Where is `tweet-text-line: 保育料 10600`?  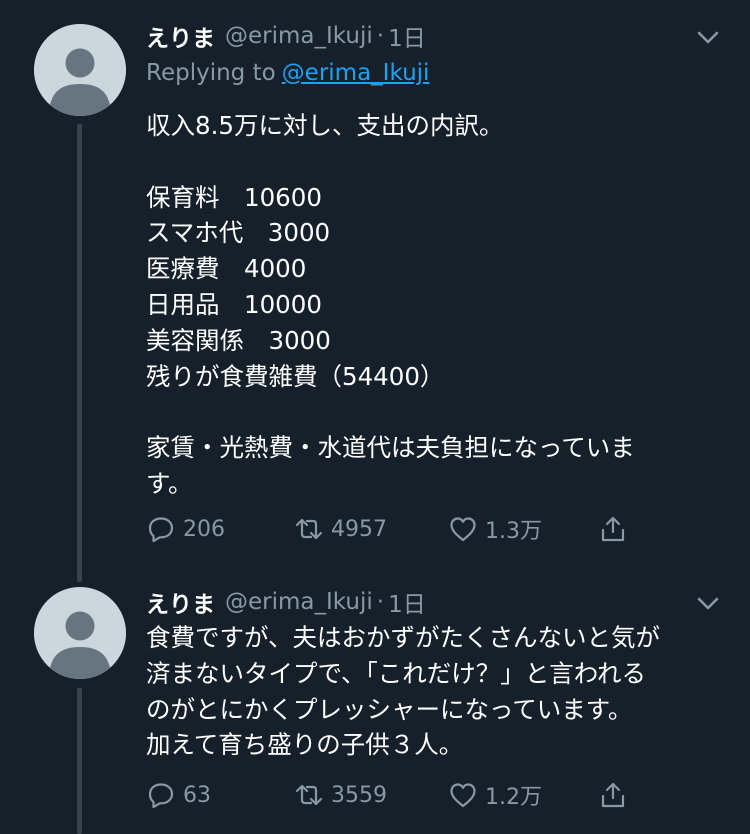 tweet-text-line: 保育料 10600 is located at coordinates (234, 197).